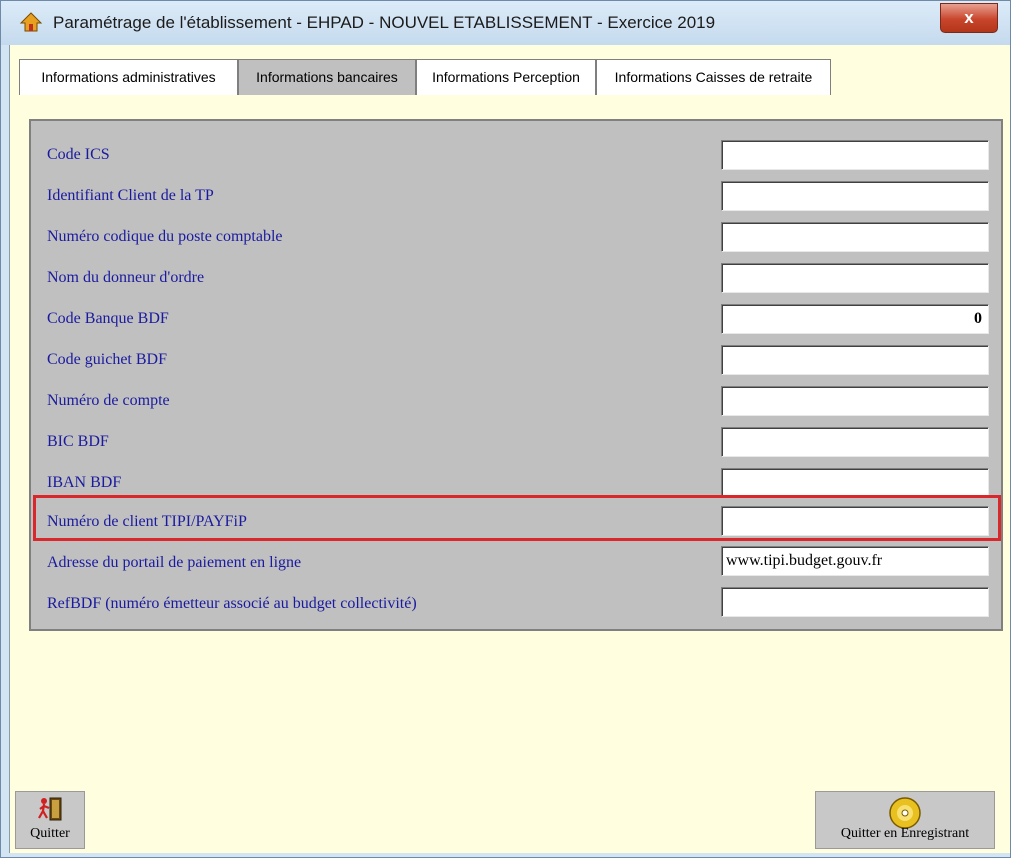 Image resolution: width=1011 pixels, height=858 pixels. Describe the element at coordinates (84, 482) in the screenshot. I see `label-iban-bdf: IBAN BDF` at that location.